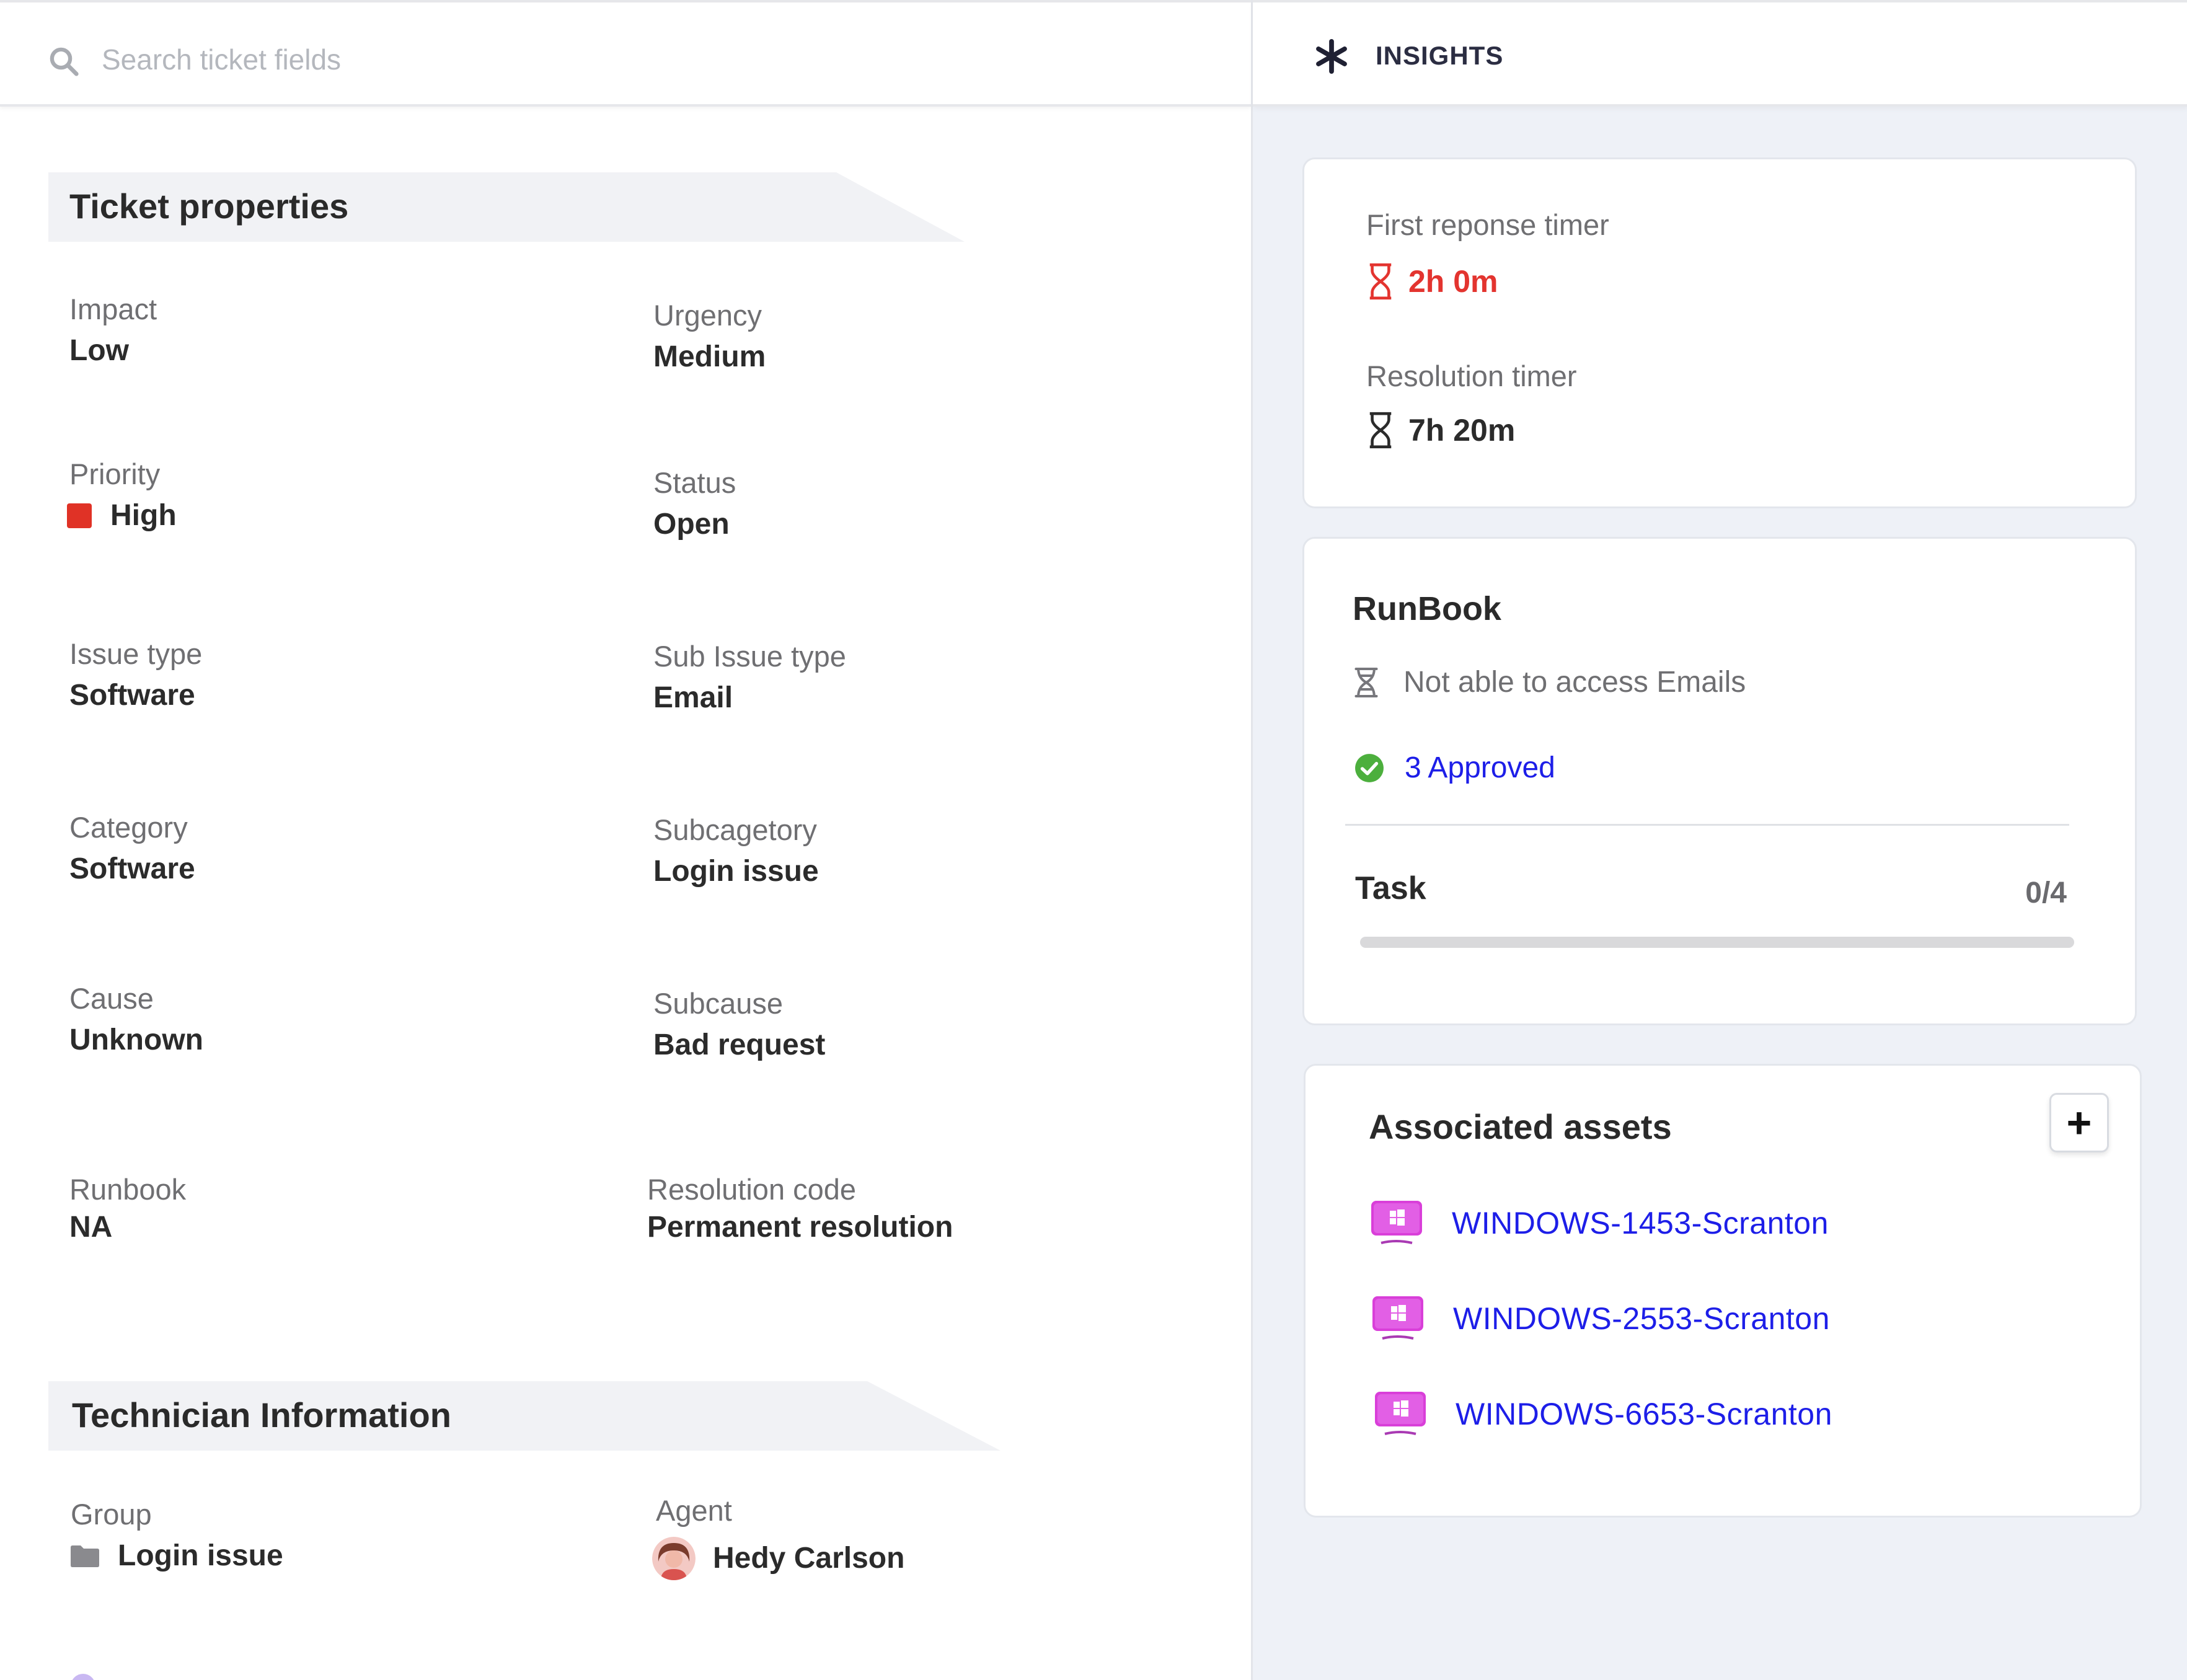  What do you see at coordinates (136, 653) in the screenshot?
I see `field-label: Issue type` at bounding box center [136, 653].